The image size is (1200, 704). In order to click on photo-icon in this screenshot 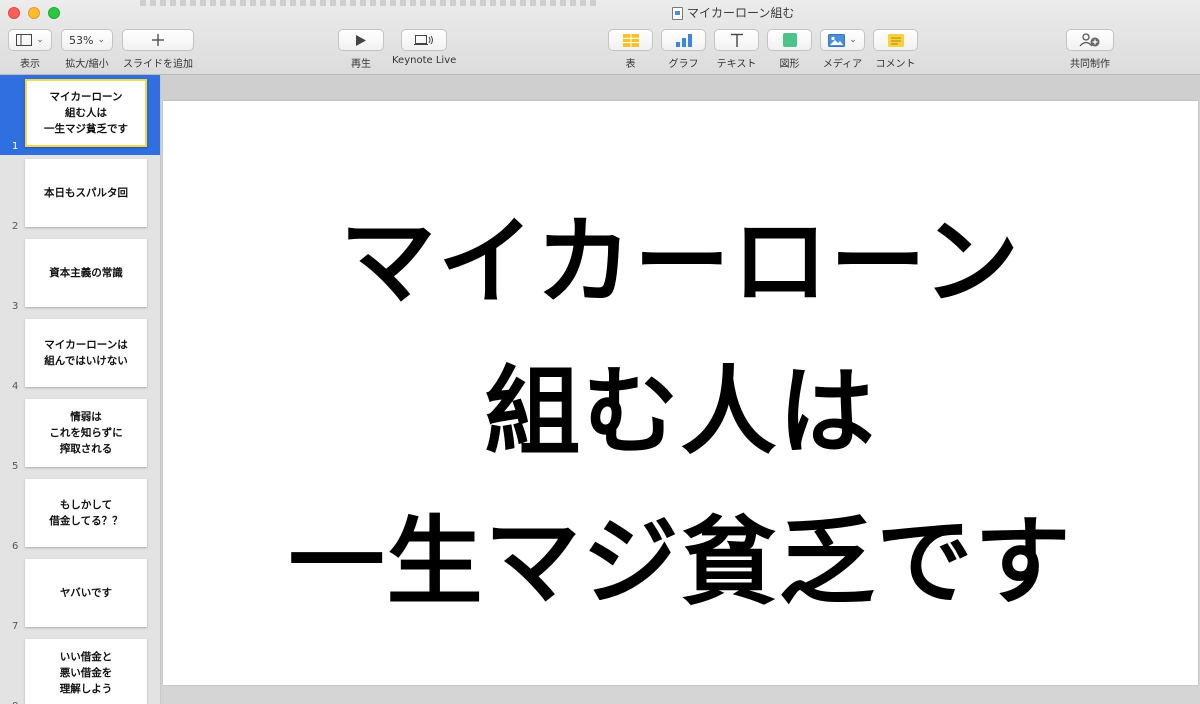, I will do `click(837, 40)`.